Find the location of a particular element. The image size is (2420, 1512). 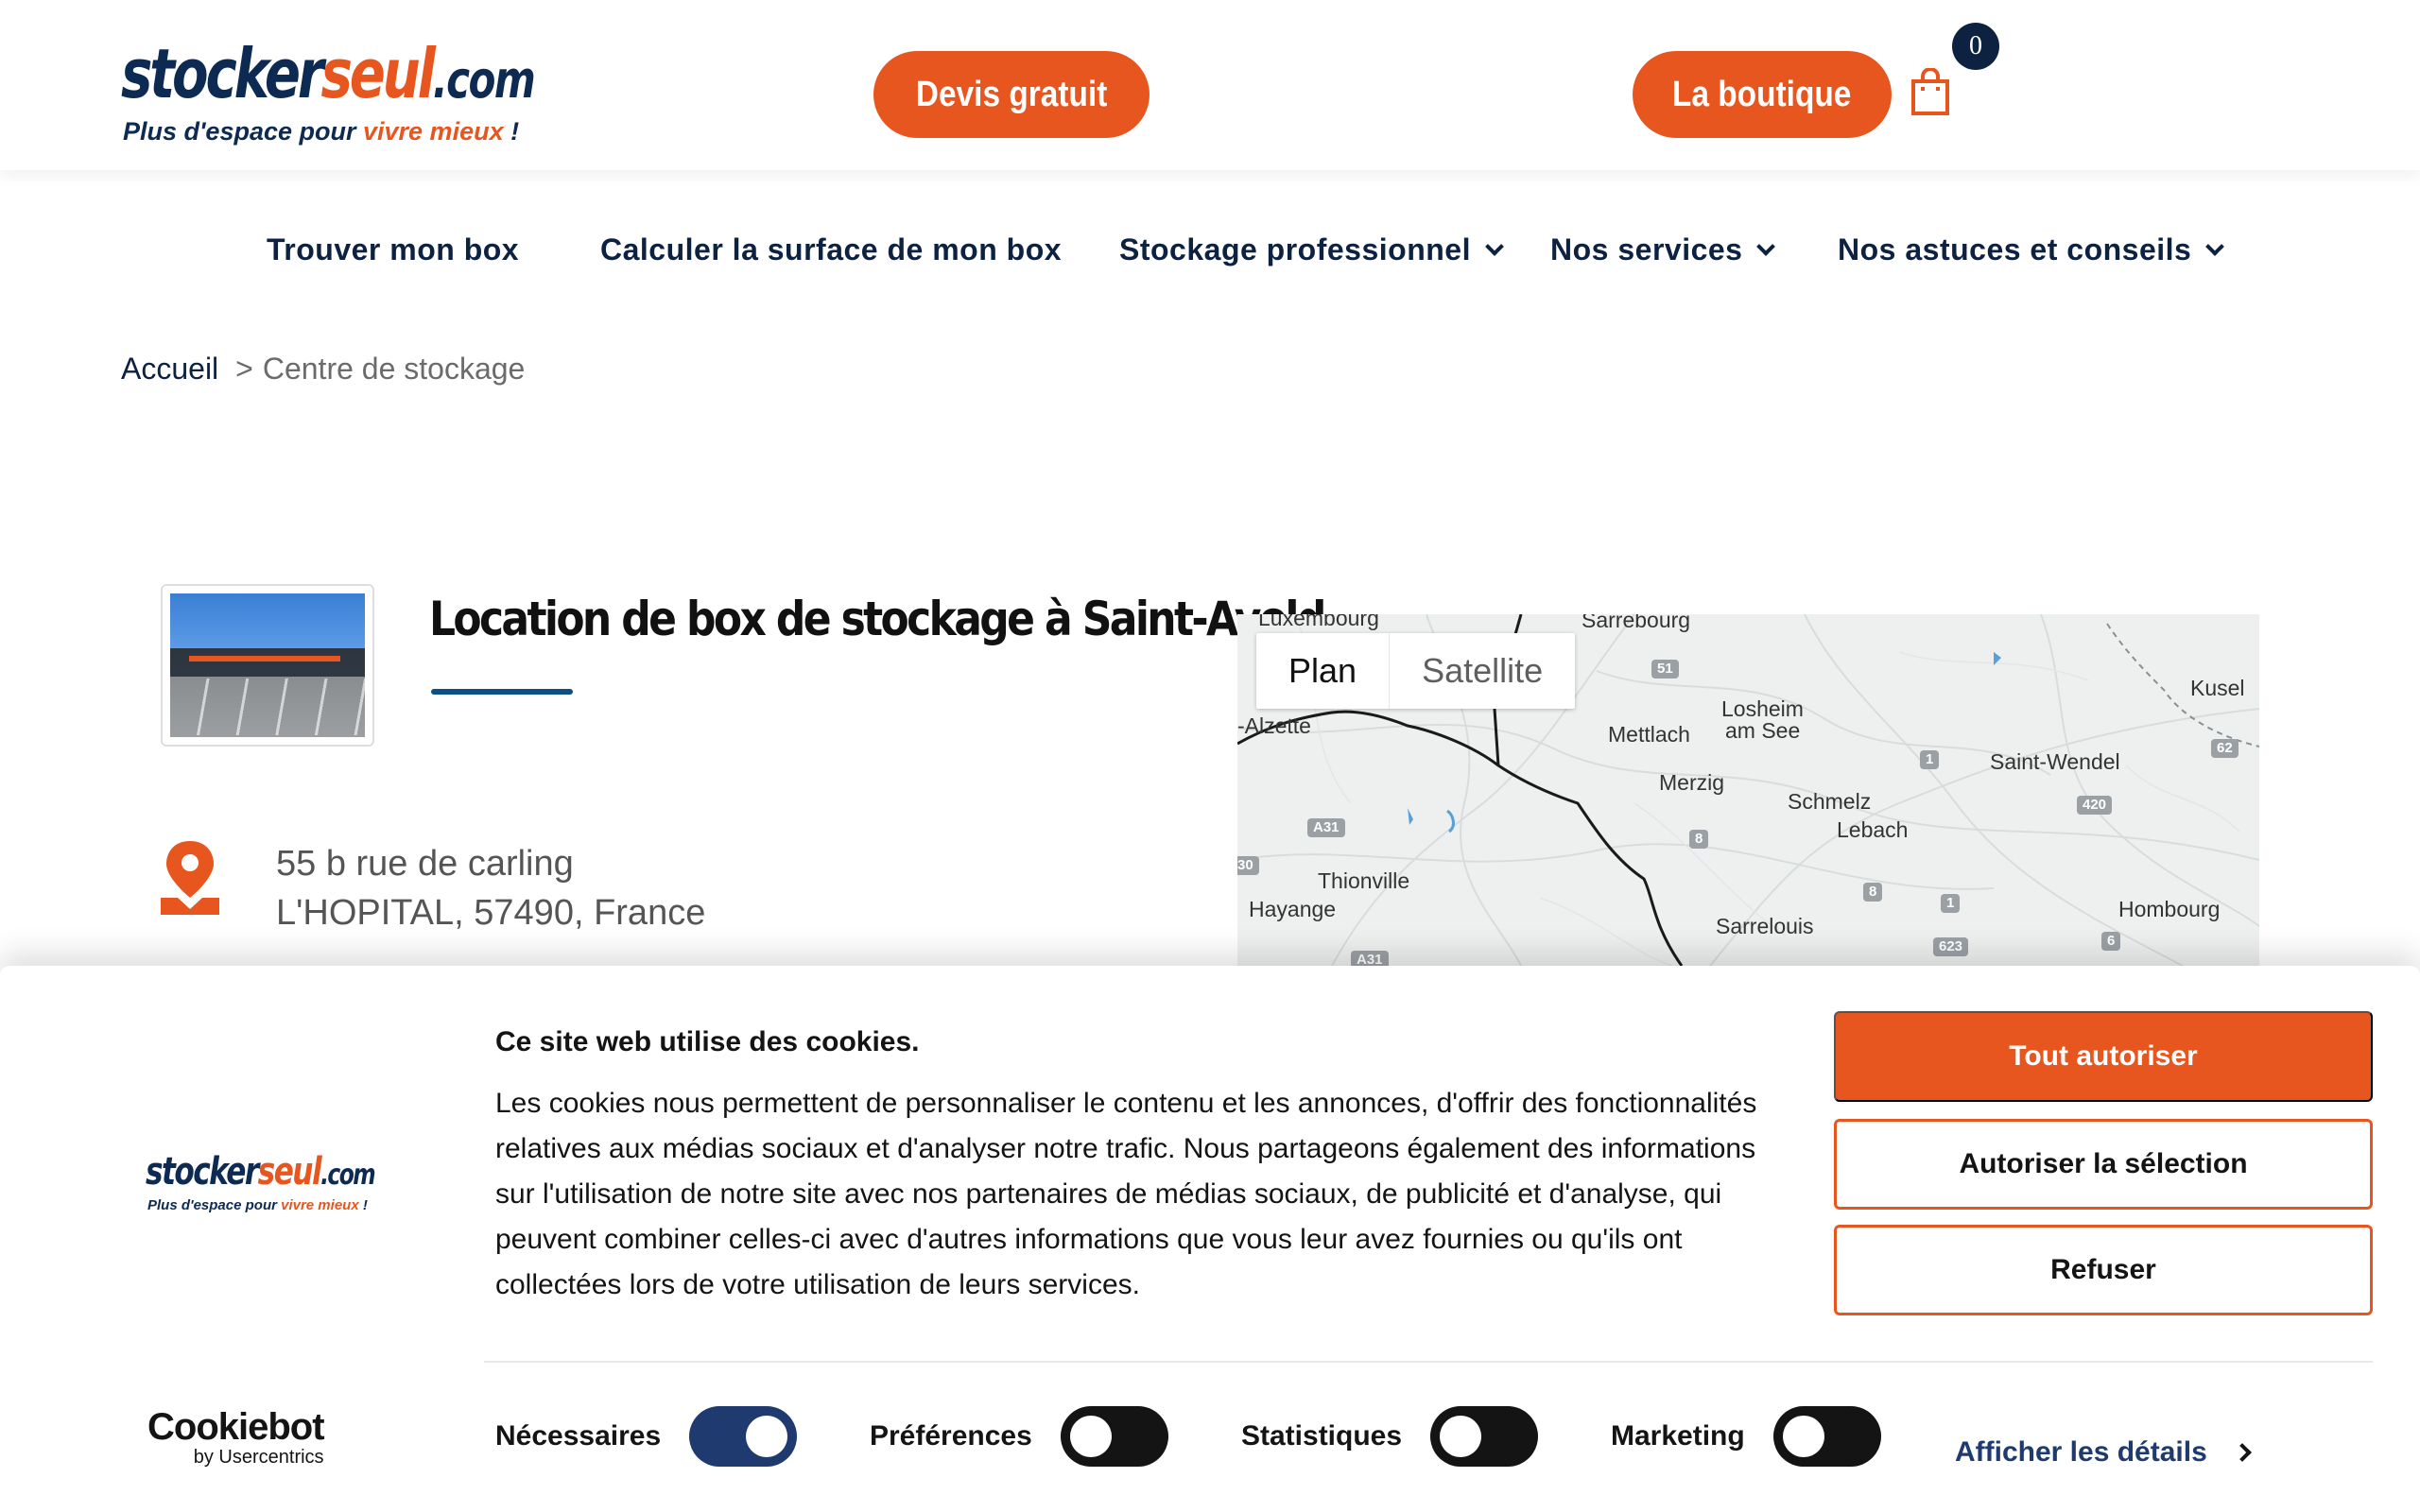

map-label-merzig: Merzig is located at coordinates (1692, 782).